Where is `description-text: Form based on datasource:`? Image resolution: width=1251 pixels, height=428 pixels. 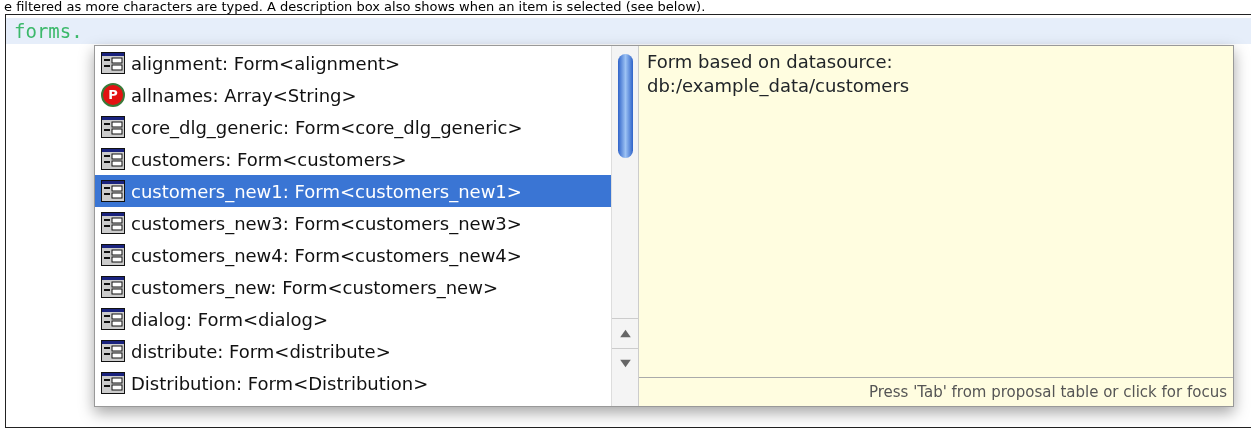
description-text: Form based on datasource: is located at coordinates (770, 62).